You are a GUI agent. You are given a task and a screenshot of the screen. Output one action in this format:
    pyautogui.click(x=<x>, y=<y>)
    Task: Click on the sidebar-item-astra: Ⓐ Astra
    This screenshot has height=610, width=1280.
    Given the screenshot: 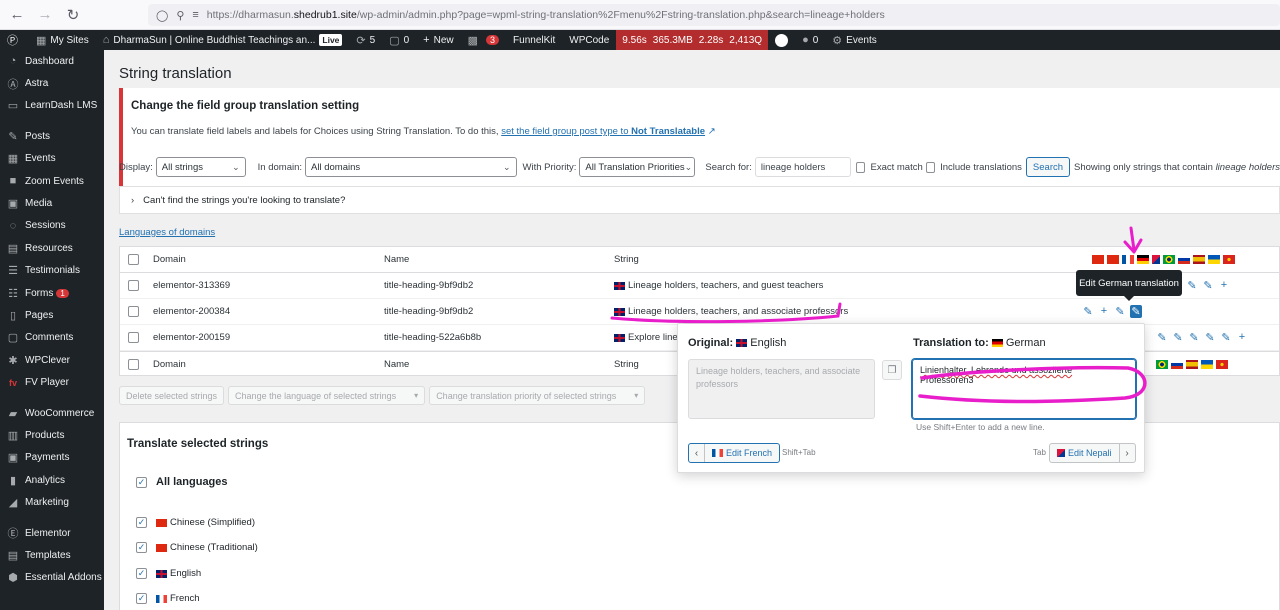 What is the action you would take?
    pyautogui.click(x=52, y=83)
    